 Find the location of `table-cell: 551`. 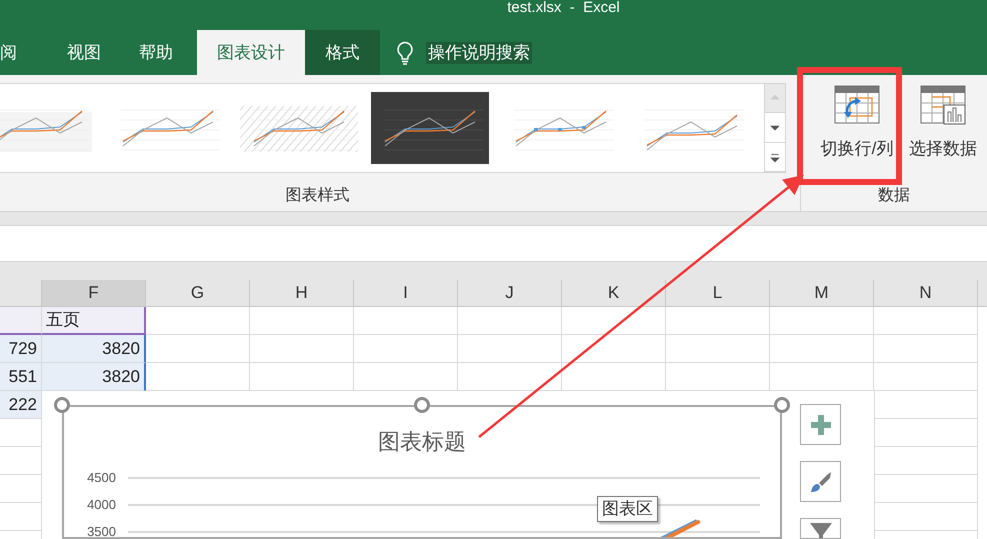

table-cell: 551 is located at coordinates (21, 377).